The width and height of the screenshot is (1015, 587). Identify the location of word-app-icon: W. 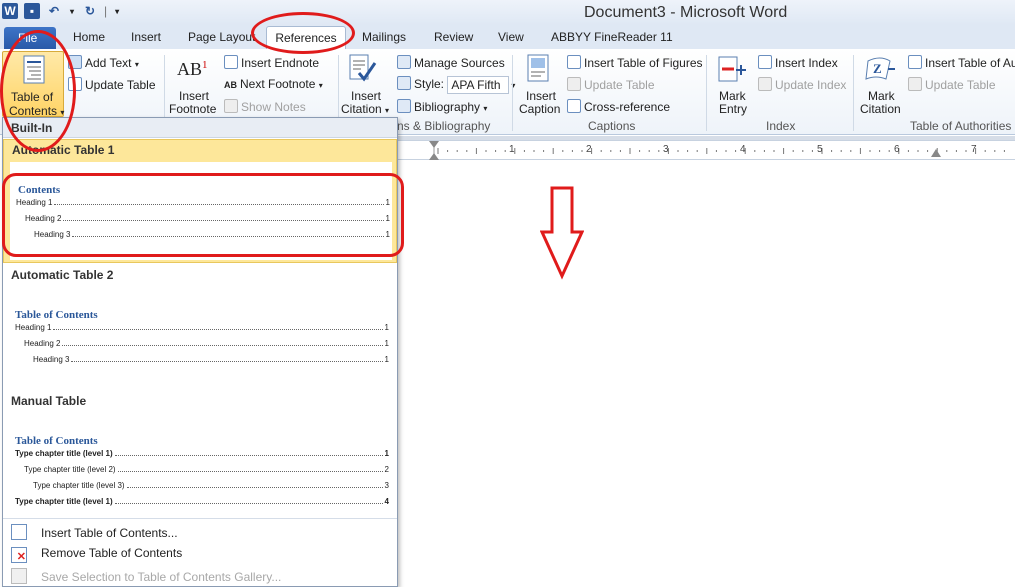
(10, 11).